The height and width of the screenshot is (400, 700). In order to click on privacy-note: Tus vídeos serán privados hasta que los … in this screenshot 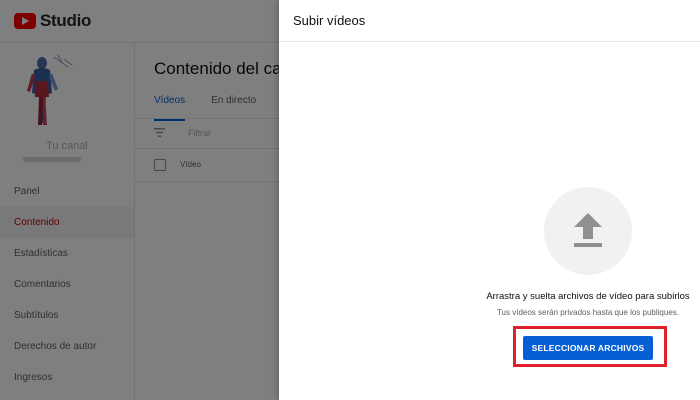, I will do `click(588, 312)`.